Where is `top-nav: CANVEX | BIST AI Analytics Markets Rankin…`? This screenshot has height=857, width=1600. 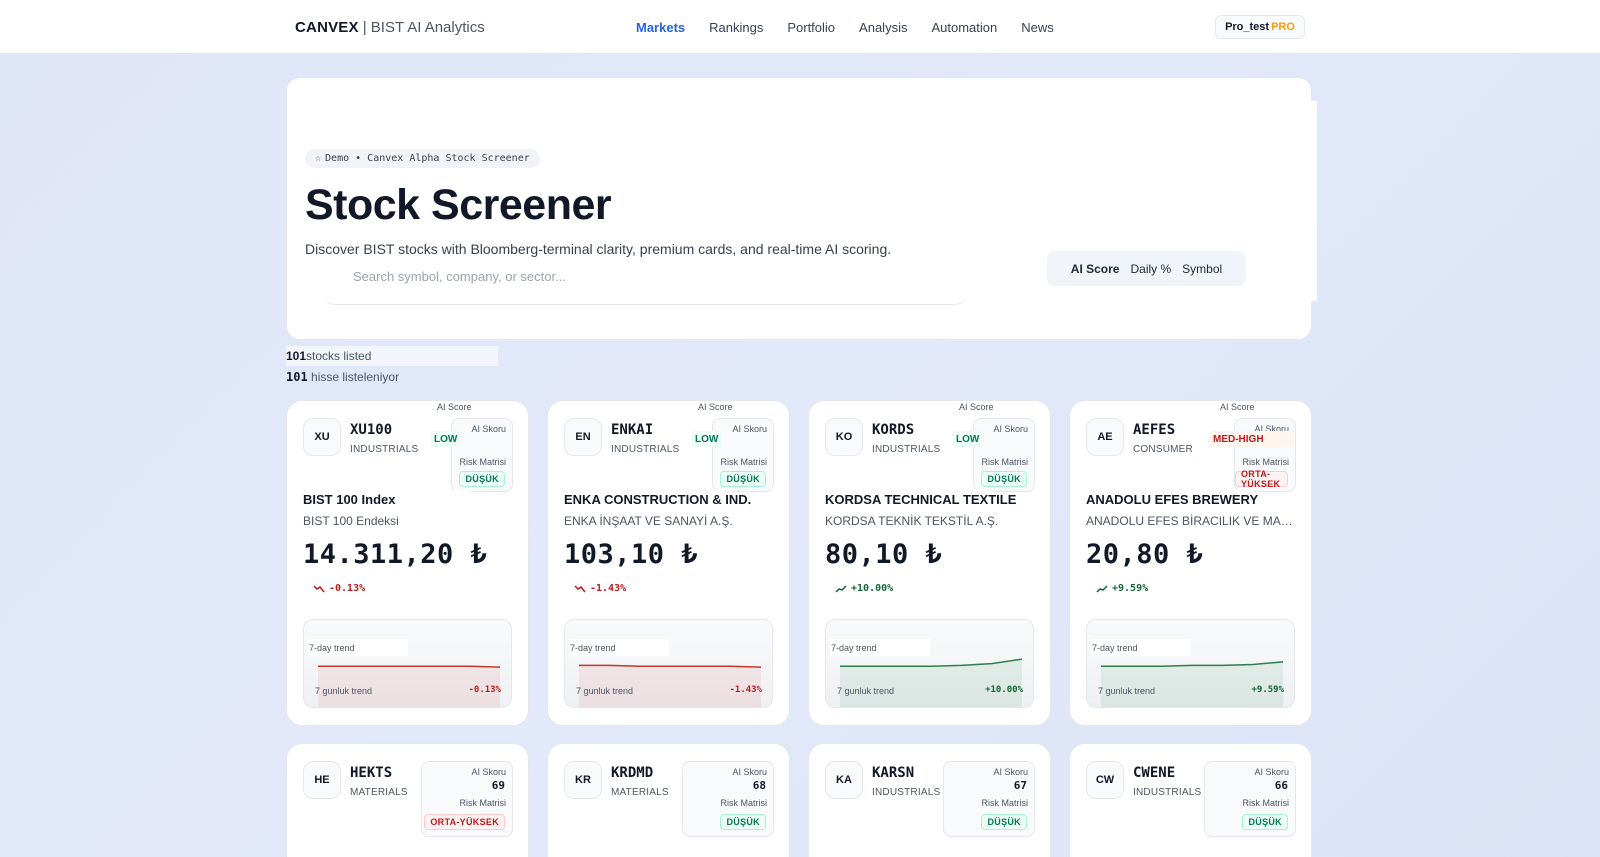 top-nav: CANVEX | BIST AI Analytics Markets Rankin… is located at coordinates (800, 27).